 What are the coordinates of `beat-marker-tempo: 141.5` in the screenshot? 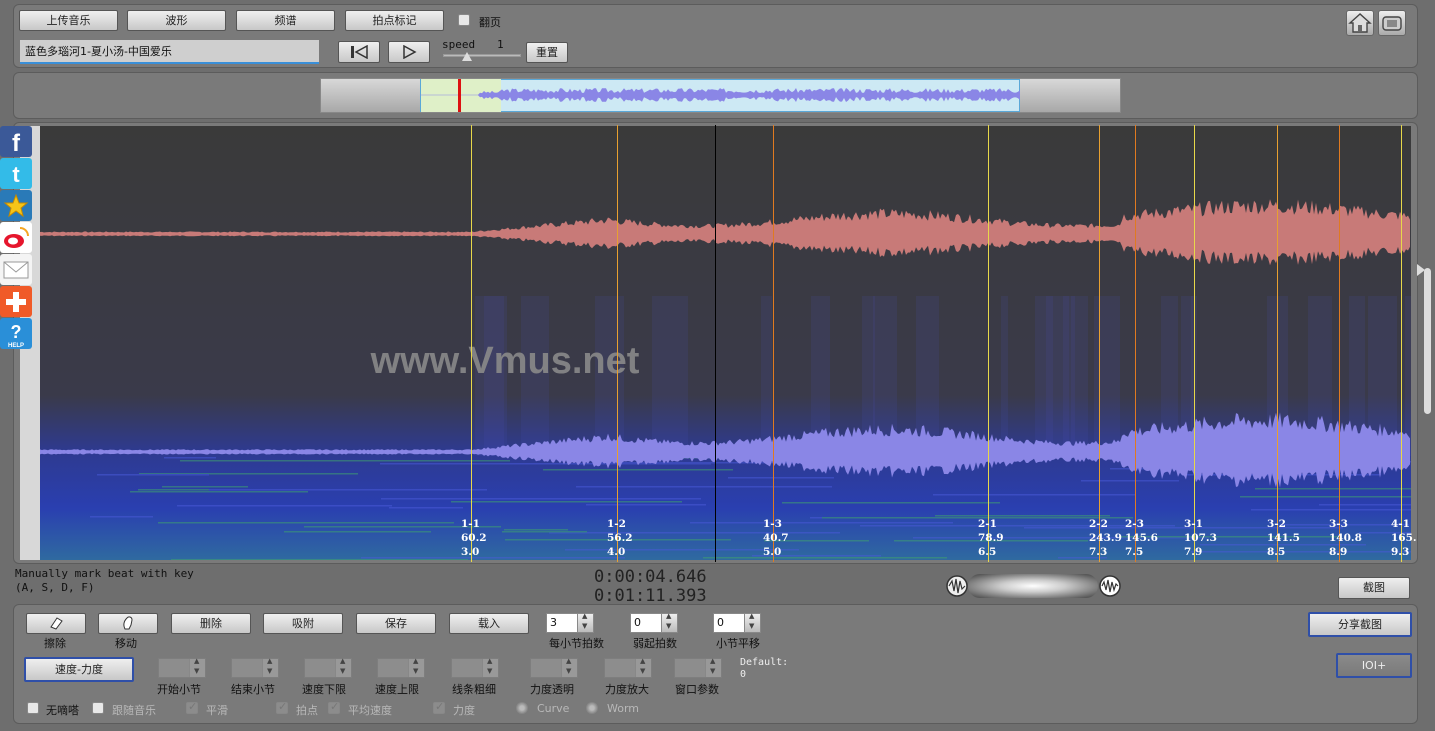 It's located at (1283, 538).